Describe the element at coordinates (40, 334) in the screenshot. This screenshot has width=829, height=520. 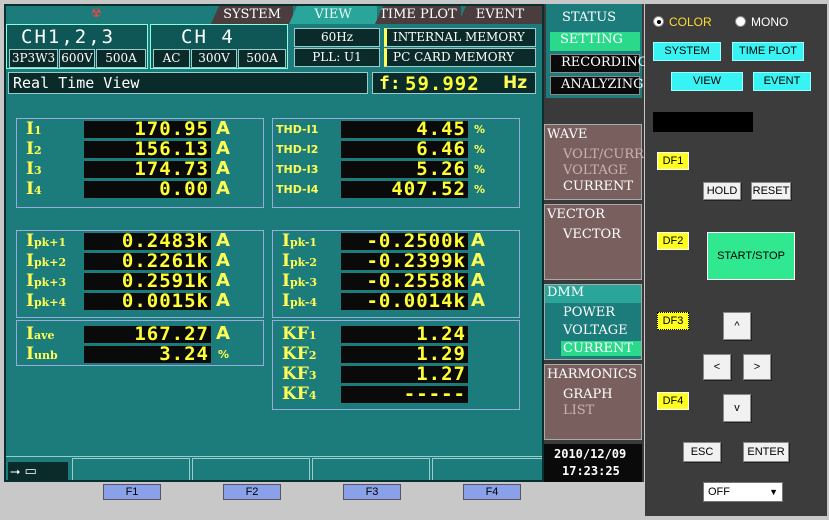
I see `iave-label: Iave` at that location.